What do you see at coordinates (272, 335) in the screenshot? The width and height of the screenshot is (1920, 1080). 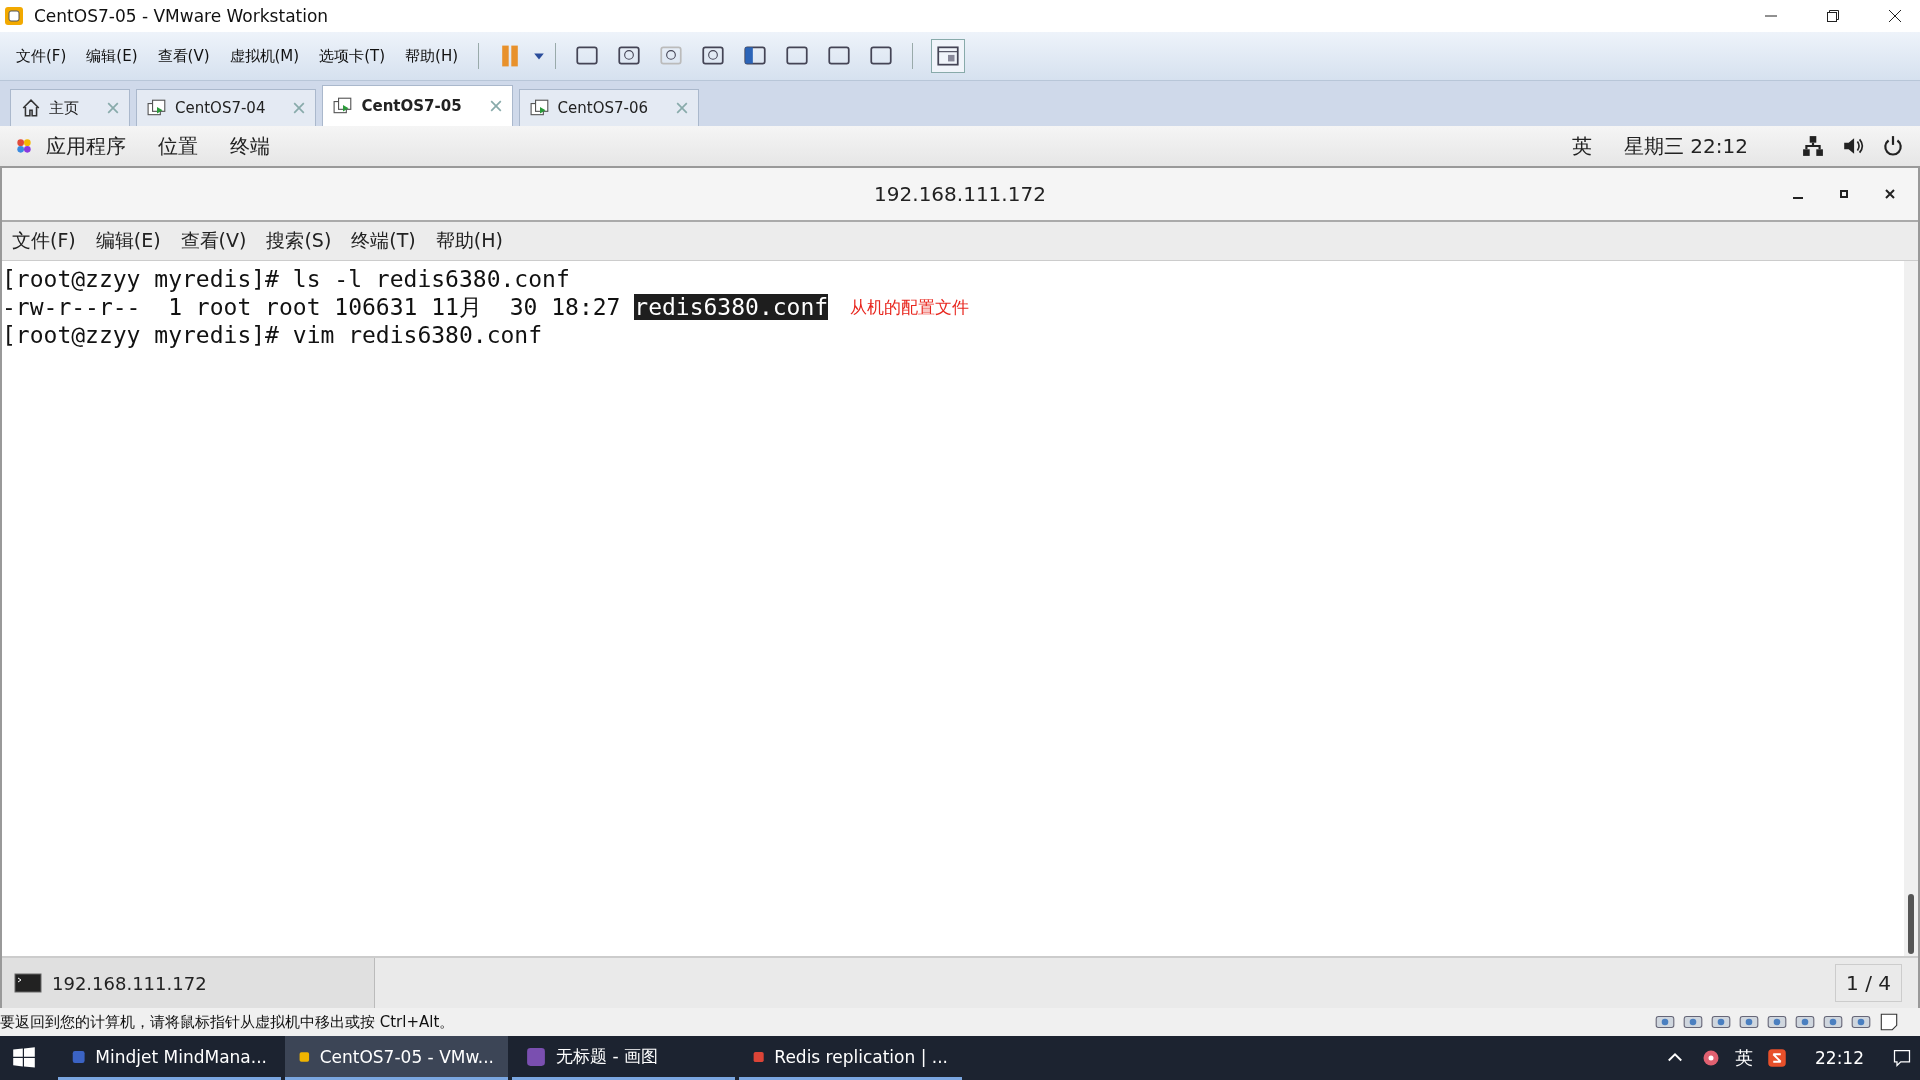 I see `terminal-text: [root@zzyy myredis]# vim redis6380.conf` at bounding box center [272, 335].